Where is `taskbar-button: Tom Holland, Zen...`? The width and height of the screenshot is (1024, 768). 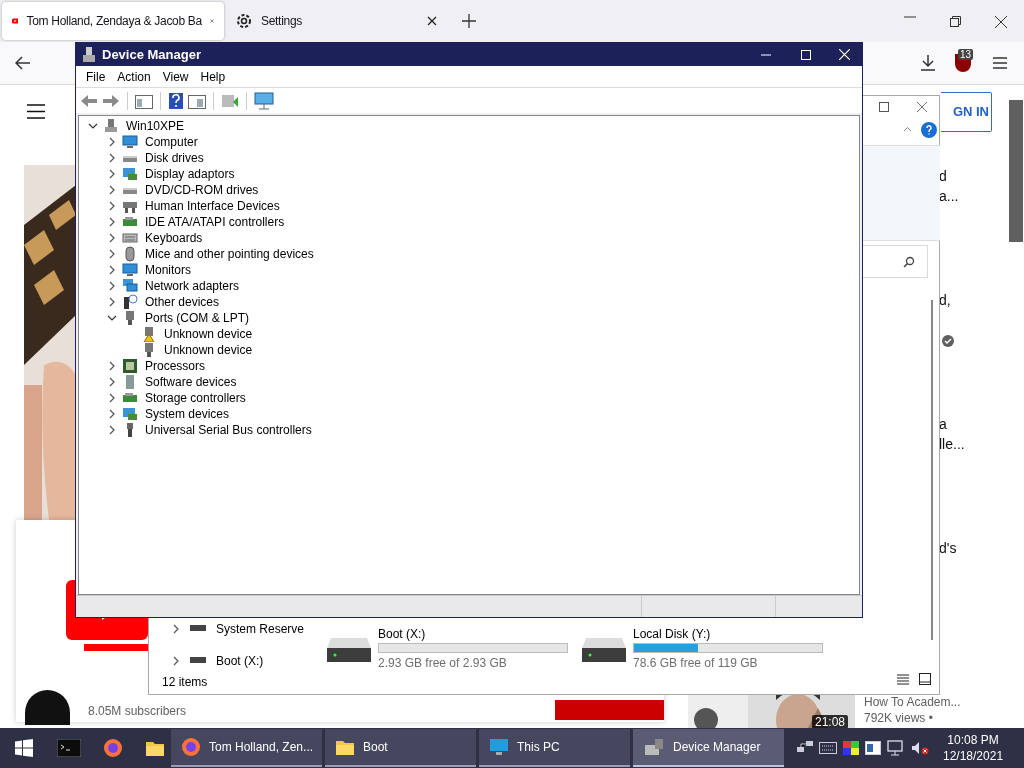 taskbar-button: Tom Holland, Zen... is located at coordinates (246, 748).